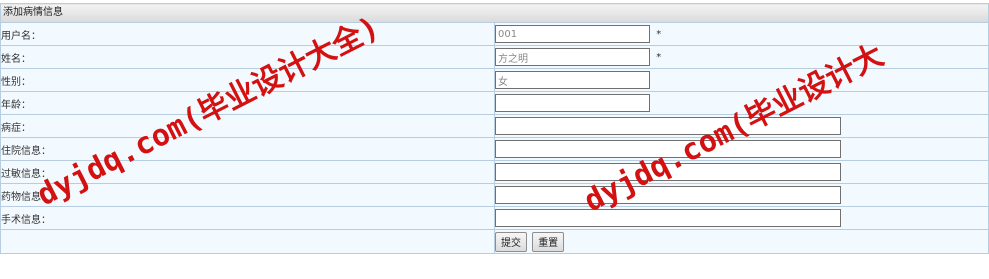 The width and height of the screenshot is (989, 279). I want to click on form-row-age: 年龄：, so click(494, 103).